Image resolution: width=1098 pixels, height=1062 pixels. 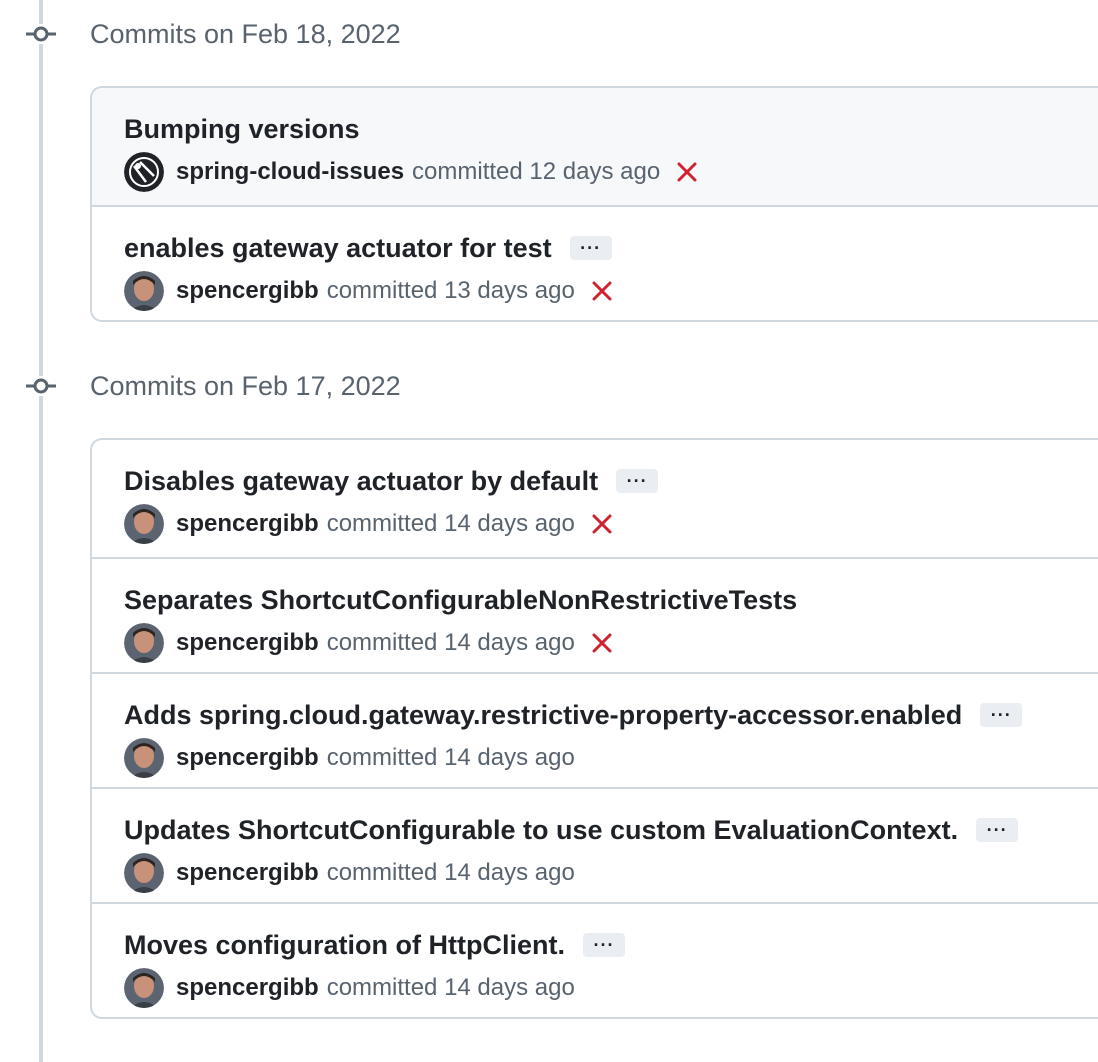 I want to click on commit-title-link: Bumping versions, so click(x=242, y=129).